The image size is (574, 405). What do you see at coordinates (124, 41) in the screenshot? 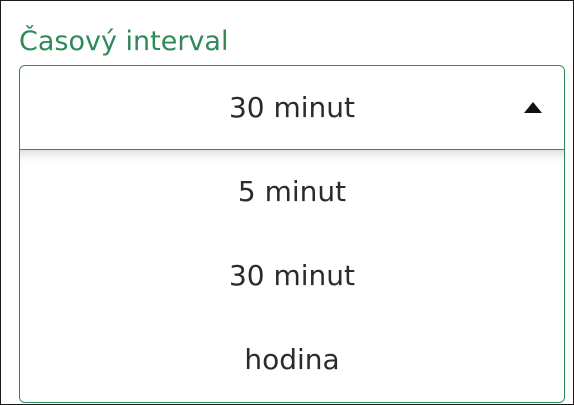
I see `field-label: Časový interval` at bounding box center [124, 41].